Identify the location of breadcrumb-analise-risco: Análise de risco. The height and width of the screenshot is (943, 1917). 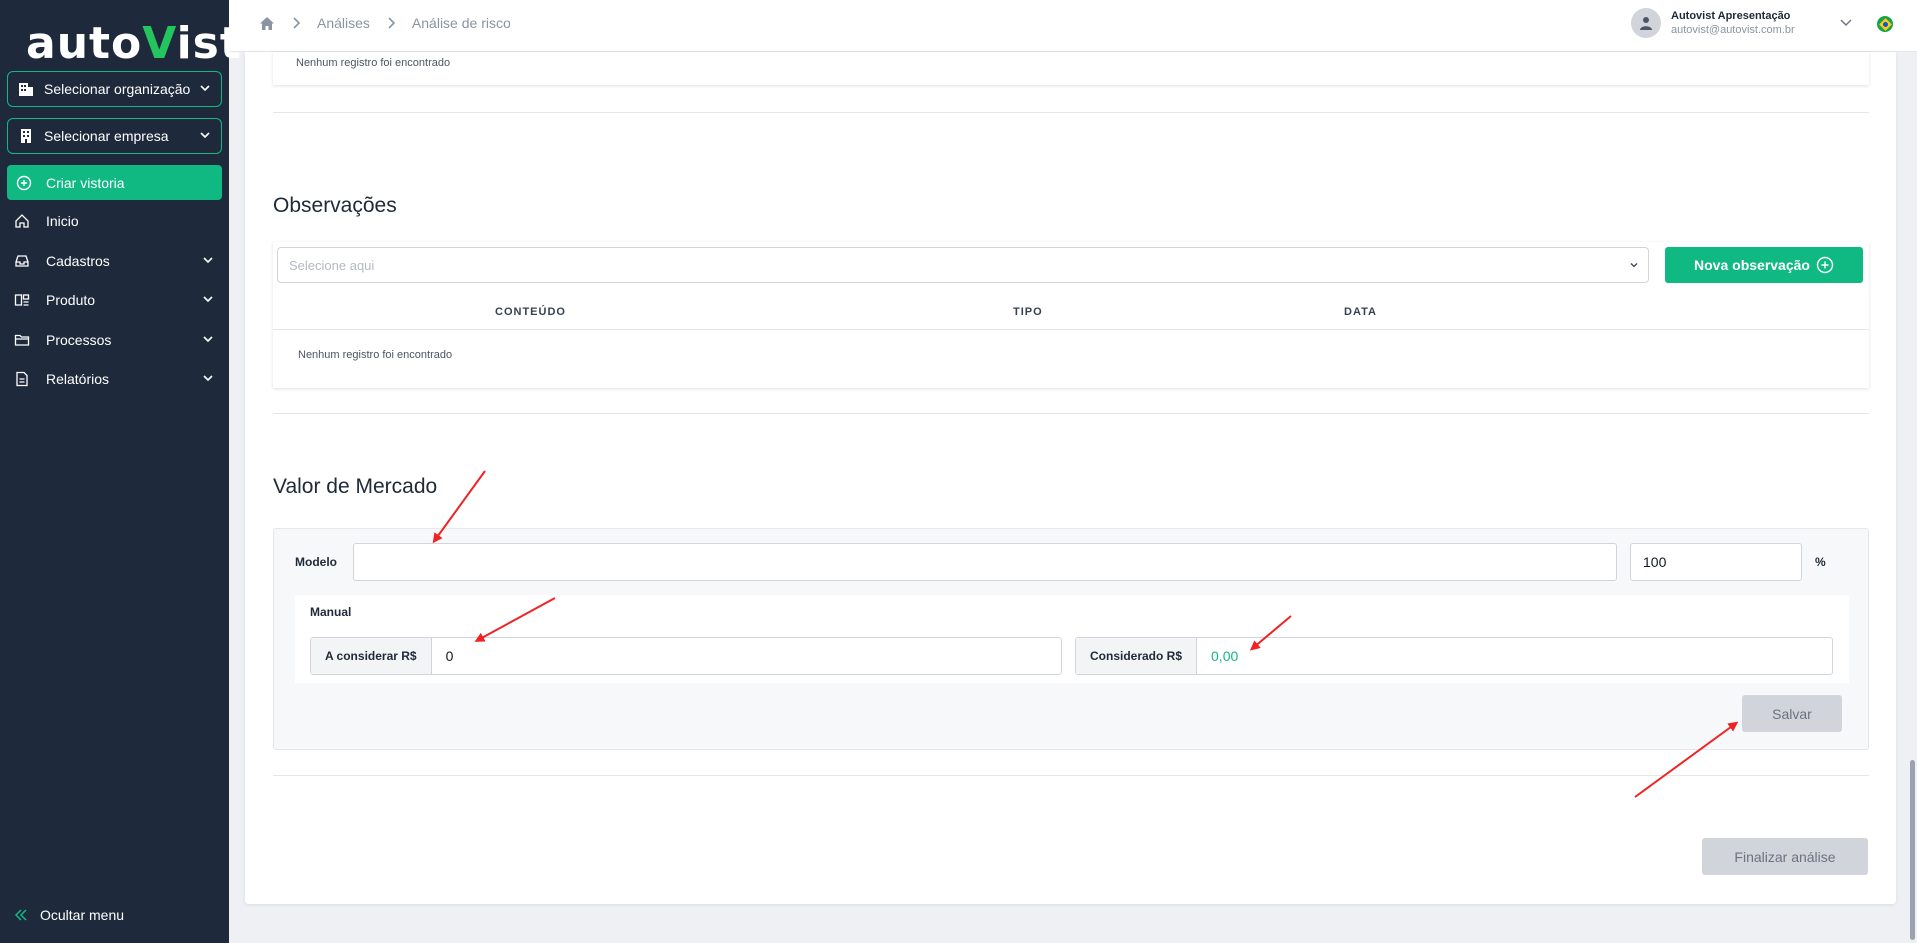
(461, 23).